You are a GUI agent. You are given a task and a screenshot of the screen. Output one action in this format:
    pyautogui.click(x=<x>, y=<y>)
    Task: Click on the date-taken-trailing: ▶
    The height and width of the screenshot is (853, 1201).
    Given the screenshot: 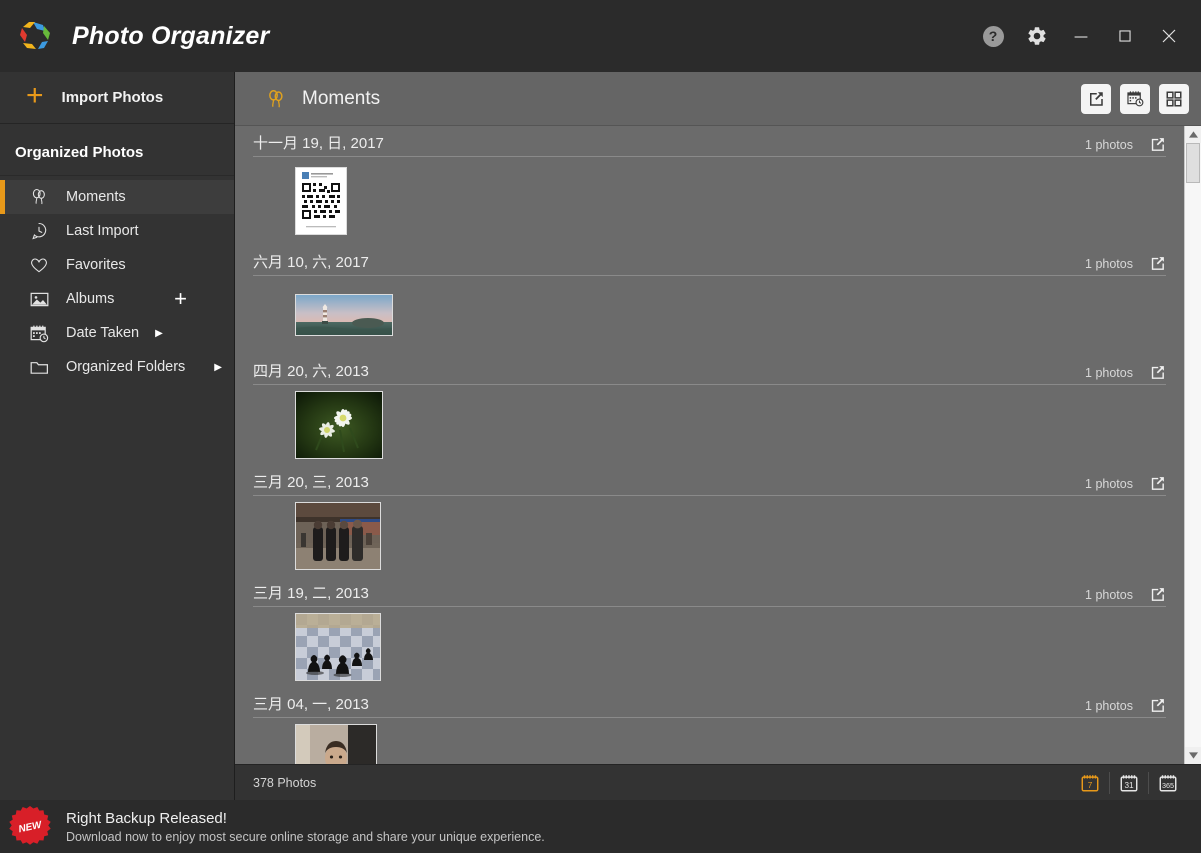 What is the action you would take?
    pyautogui.click(x=201, y=333)
    